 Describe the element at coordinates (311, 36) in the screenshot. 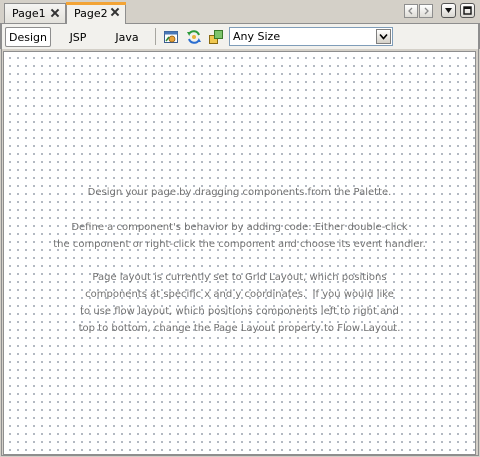

I see `page-size-select: Any Size` at that location.